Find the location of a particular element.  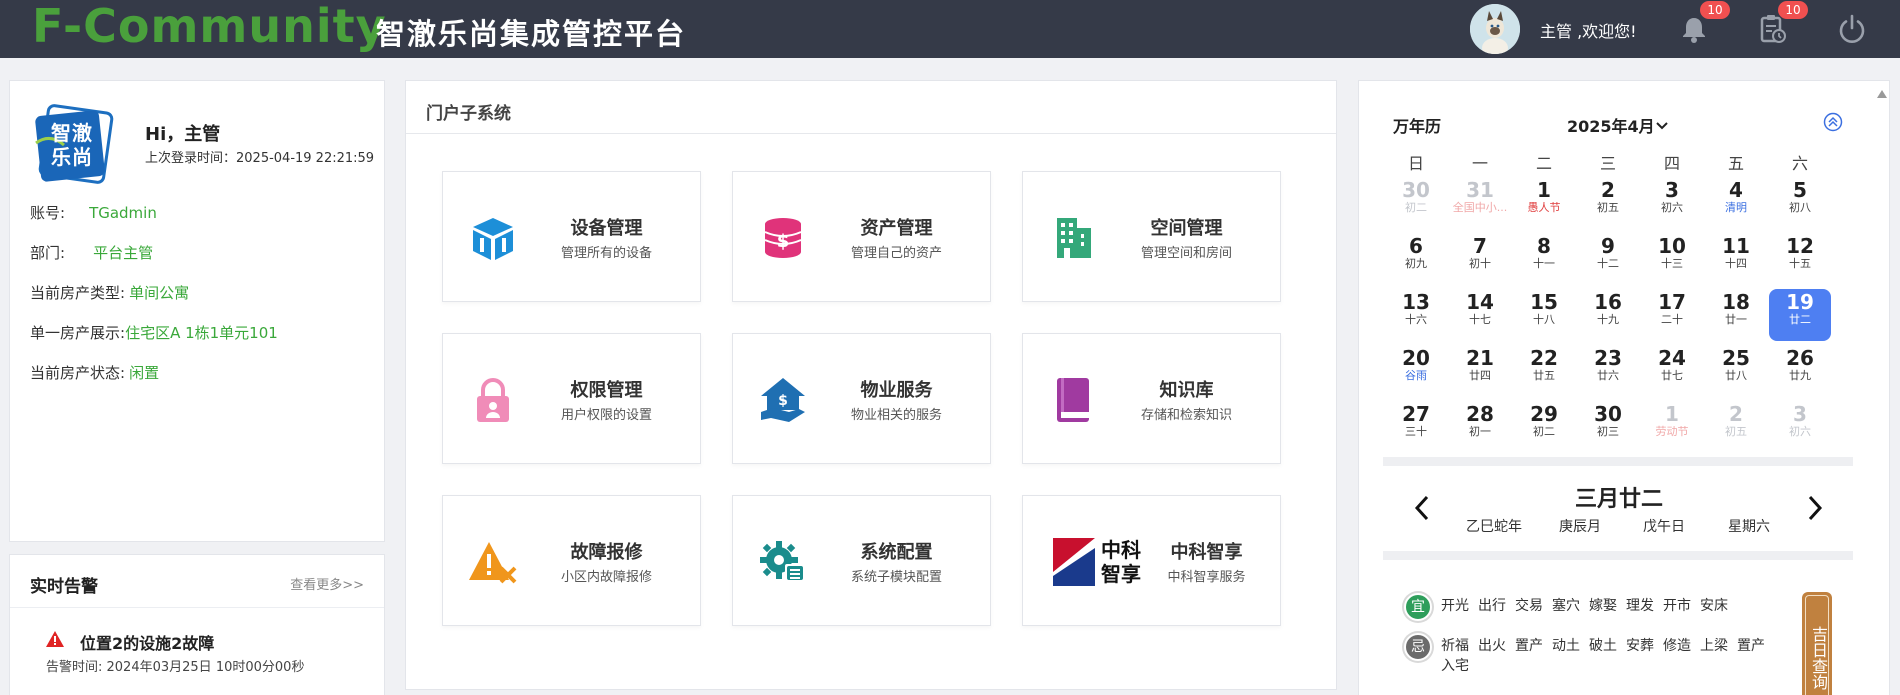

calendar-day: 26 廿九 is located at coordinates (1800, 371).